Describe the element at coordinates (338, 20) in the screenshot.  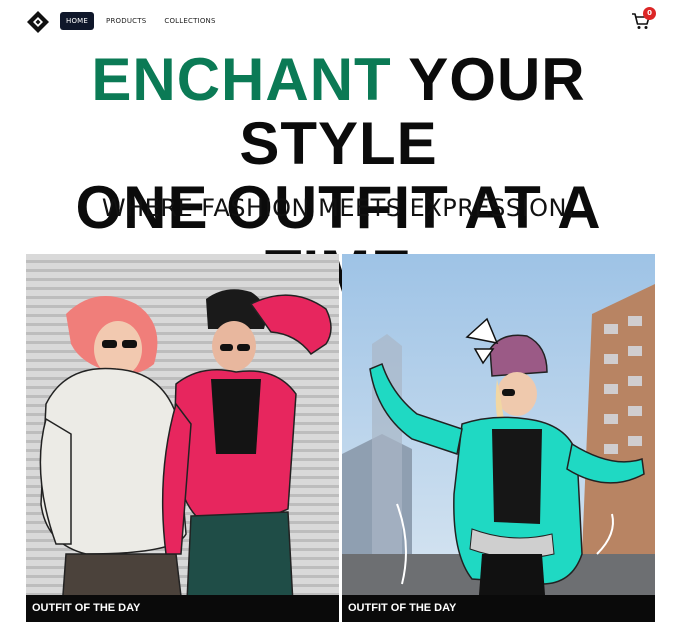
I see `top-navbar: HOME PRODUCTS COLLECTIONS 0` at that location.